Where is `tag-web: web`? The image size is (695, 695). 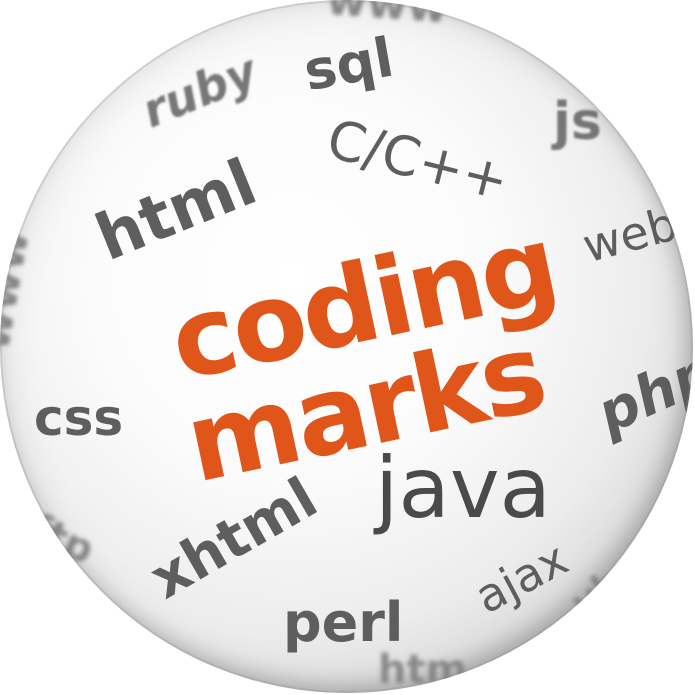 tag-web: web is located at coordinates (629, 235).